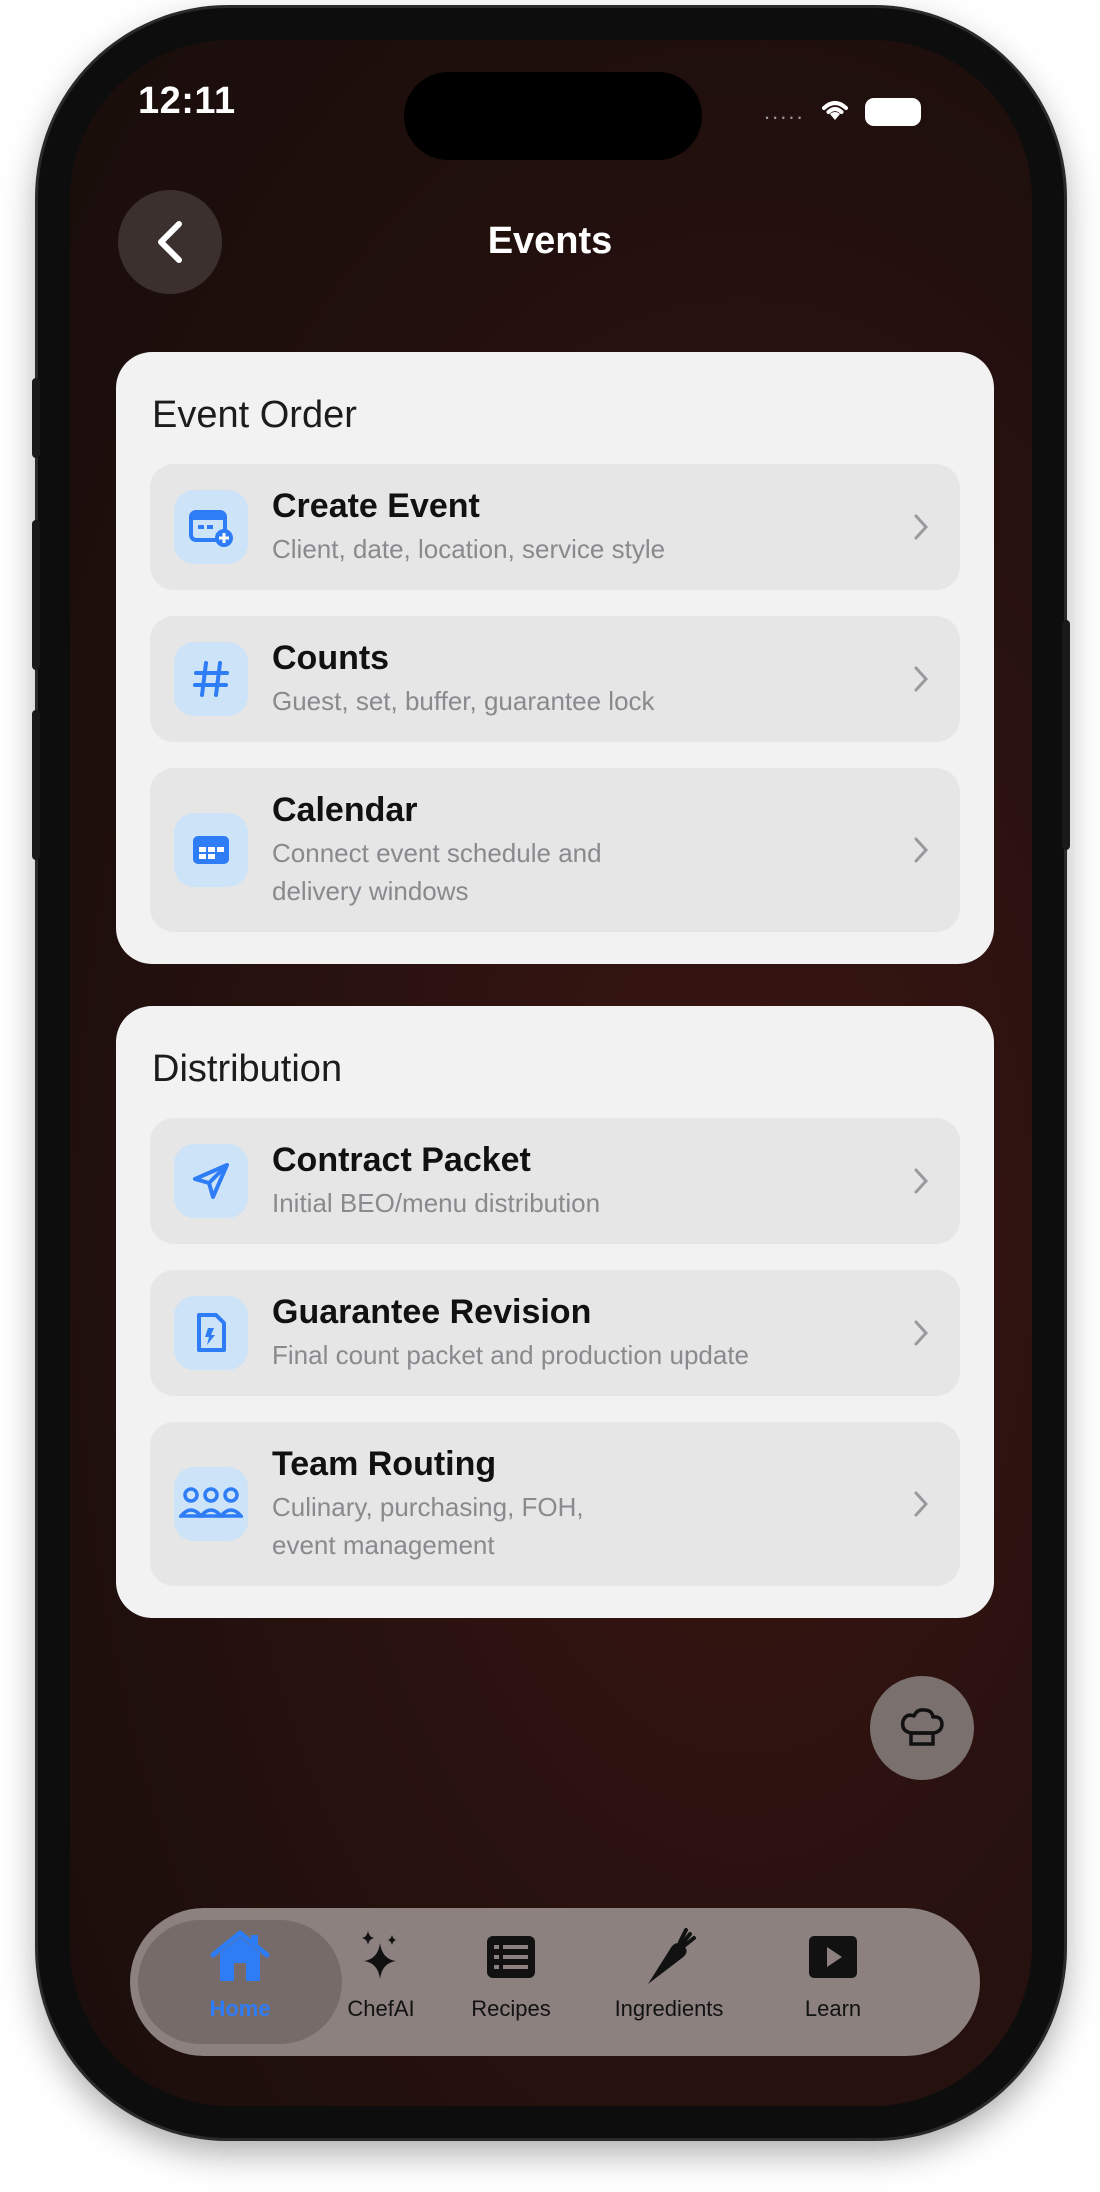  What do you see at coordinates (553, 116) in the screenshot?
I see `dynamic-island` at bounding box center [553, 116].